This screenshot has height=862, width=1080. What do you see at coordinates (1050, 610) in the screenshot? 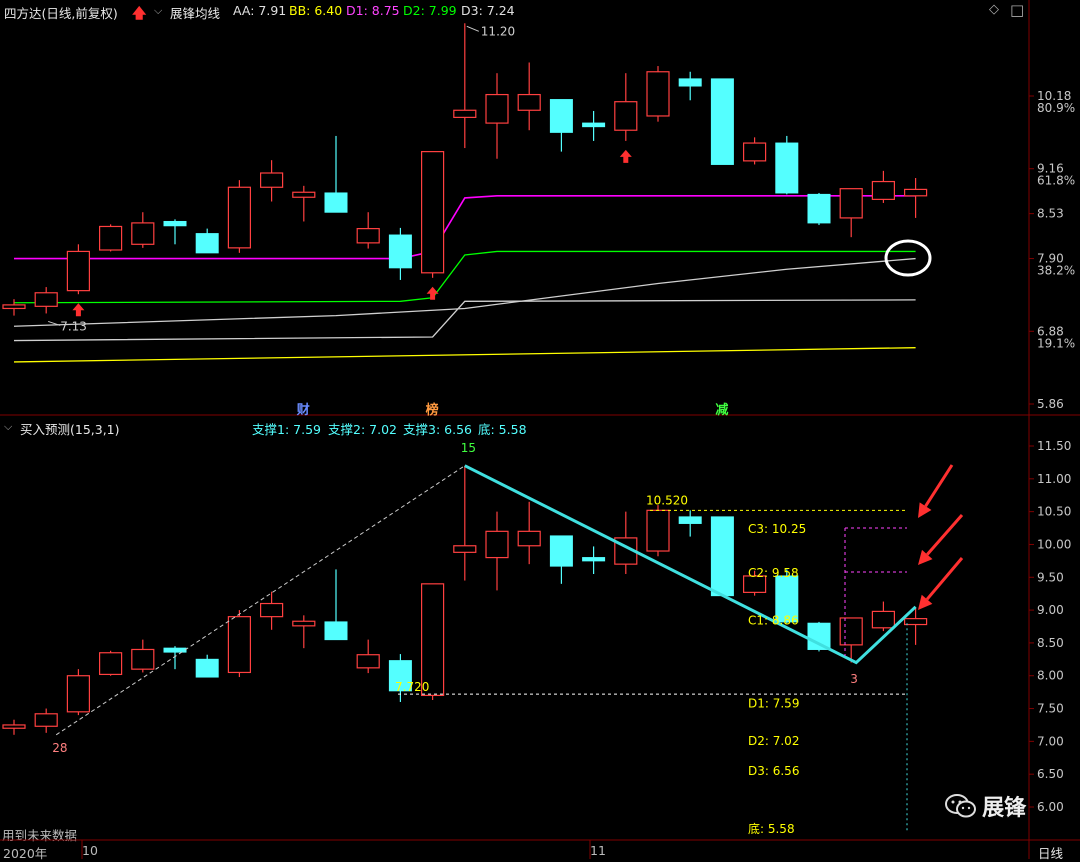
I see `y-tick-label: 9.00` at bounding box center [1050, 610].